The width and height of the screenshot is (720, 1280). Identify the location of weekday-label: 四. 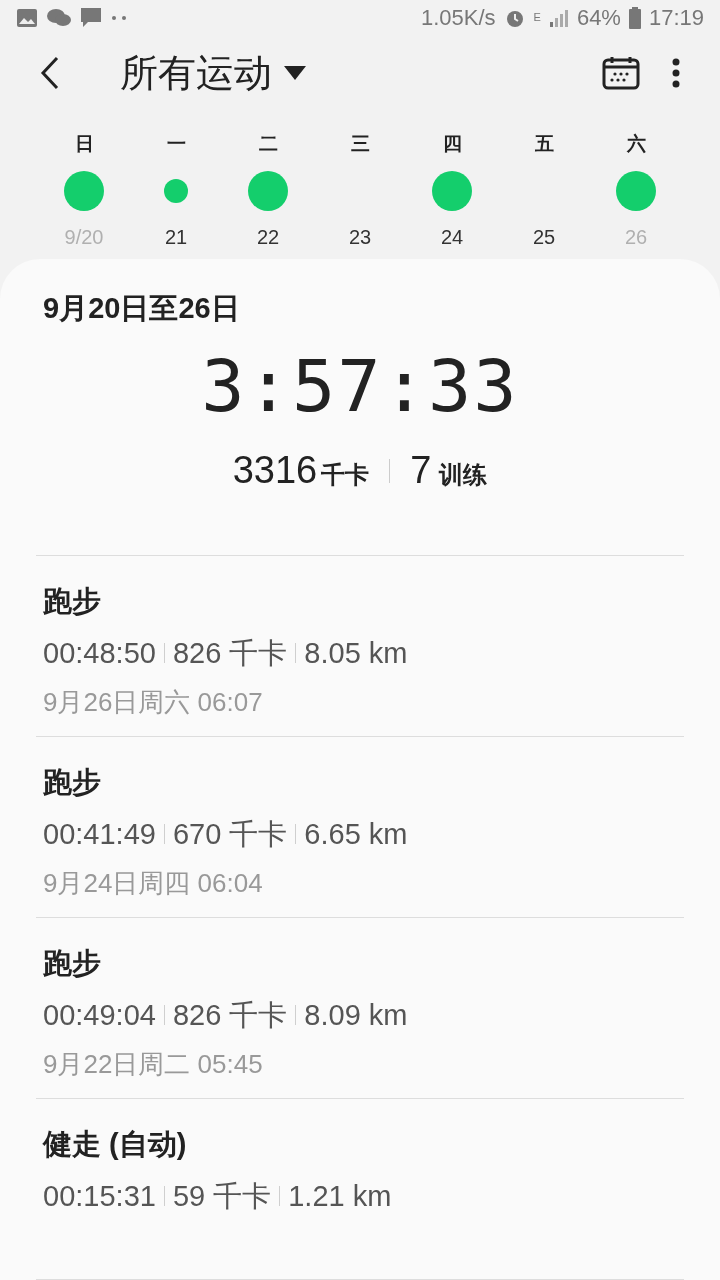
(452, 143).